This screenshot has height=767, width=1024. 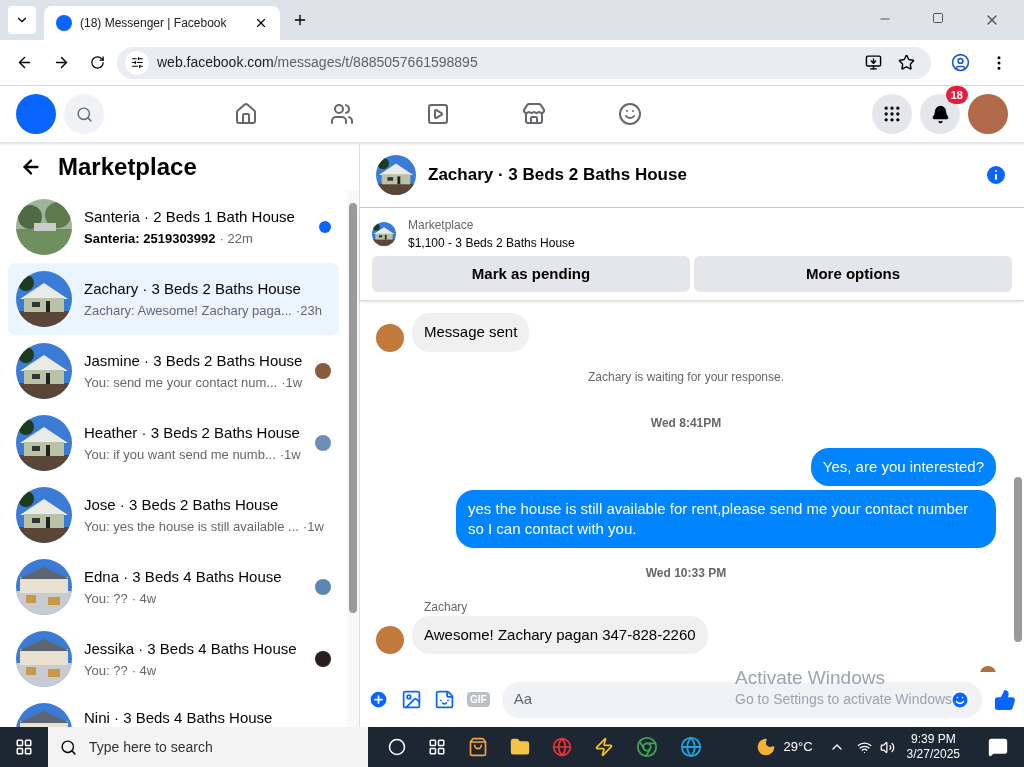 What do you see at coordinates (342, 114) in the screenshot?
I see `friends-icon` at bounding box center [342, 114].